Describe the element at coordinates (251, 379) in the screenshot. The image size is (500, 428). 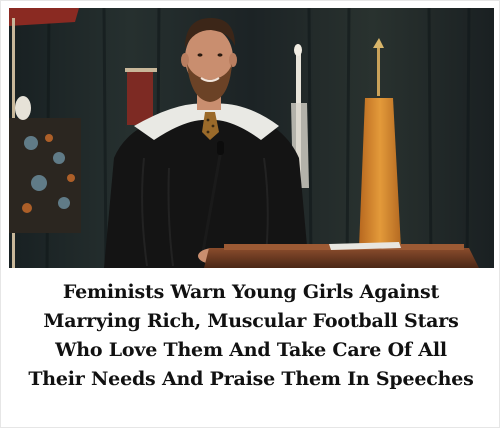
I see `headline-line: Their Needs And Praise Them In Speeches` at that location.